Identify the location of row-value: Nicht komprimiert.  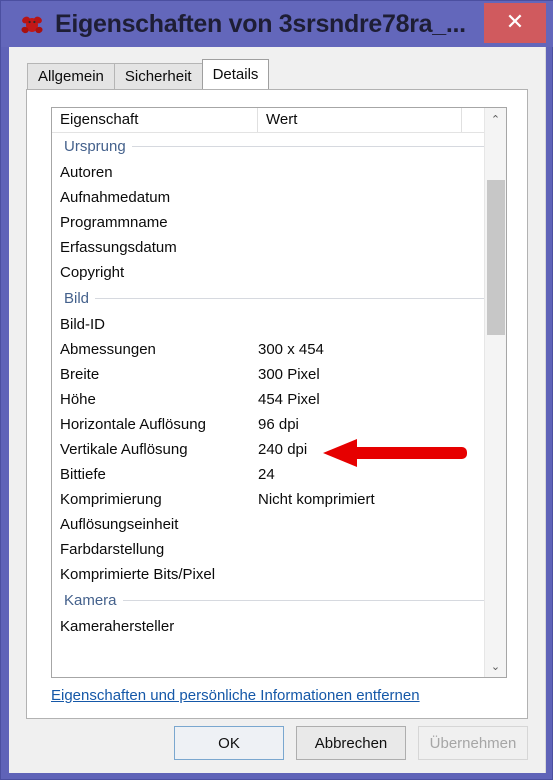
(316, 499).